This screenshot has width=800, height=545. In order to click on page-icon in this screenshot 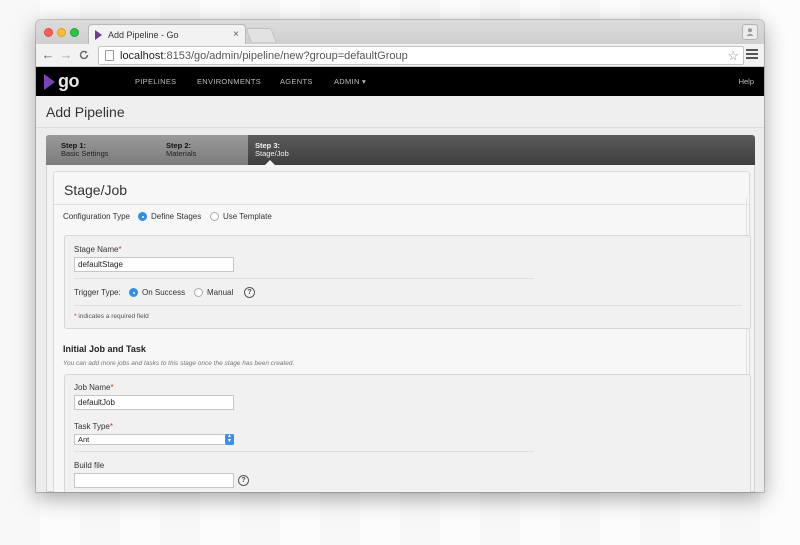, I will do `click(109, 55)`.